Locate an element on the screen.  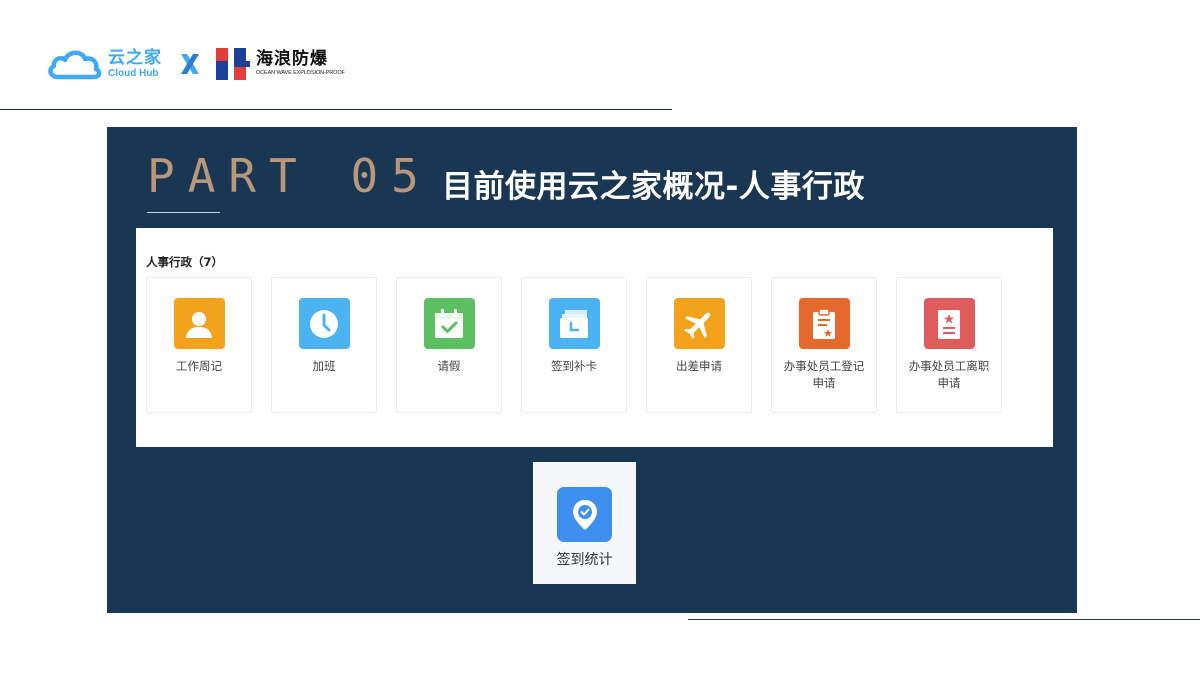
cloudhub-name-en: Cloud Hub is located at coordinates (133, 73).